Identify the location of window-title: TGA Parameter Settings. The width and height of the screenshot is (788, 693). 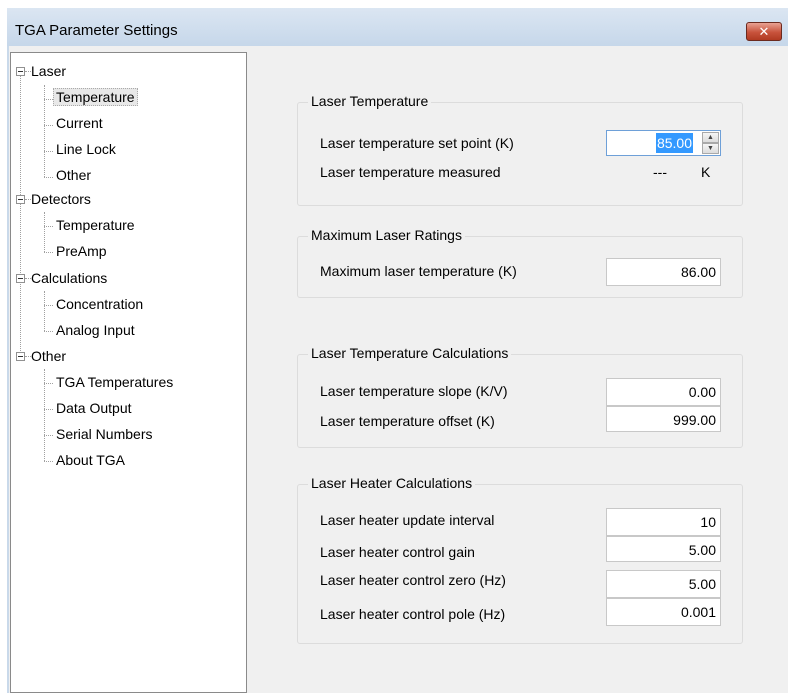
(96, 30).